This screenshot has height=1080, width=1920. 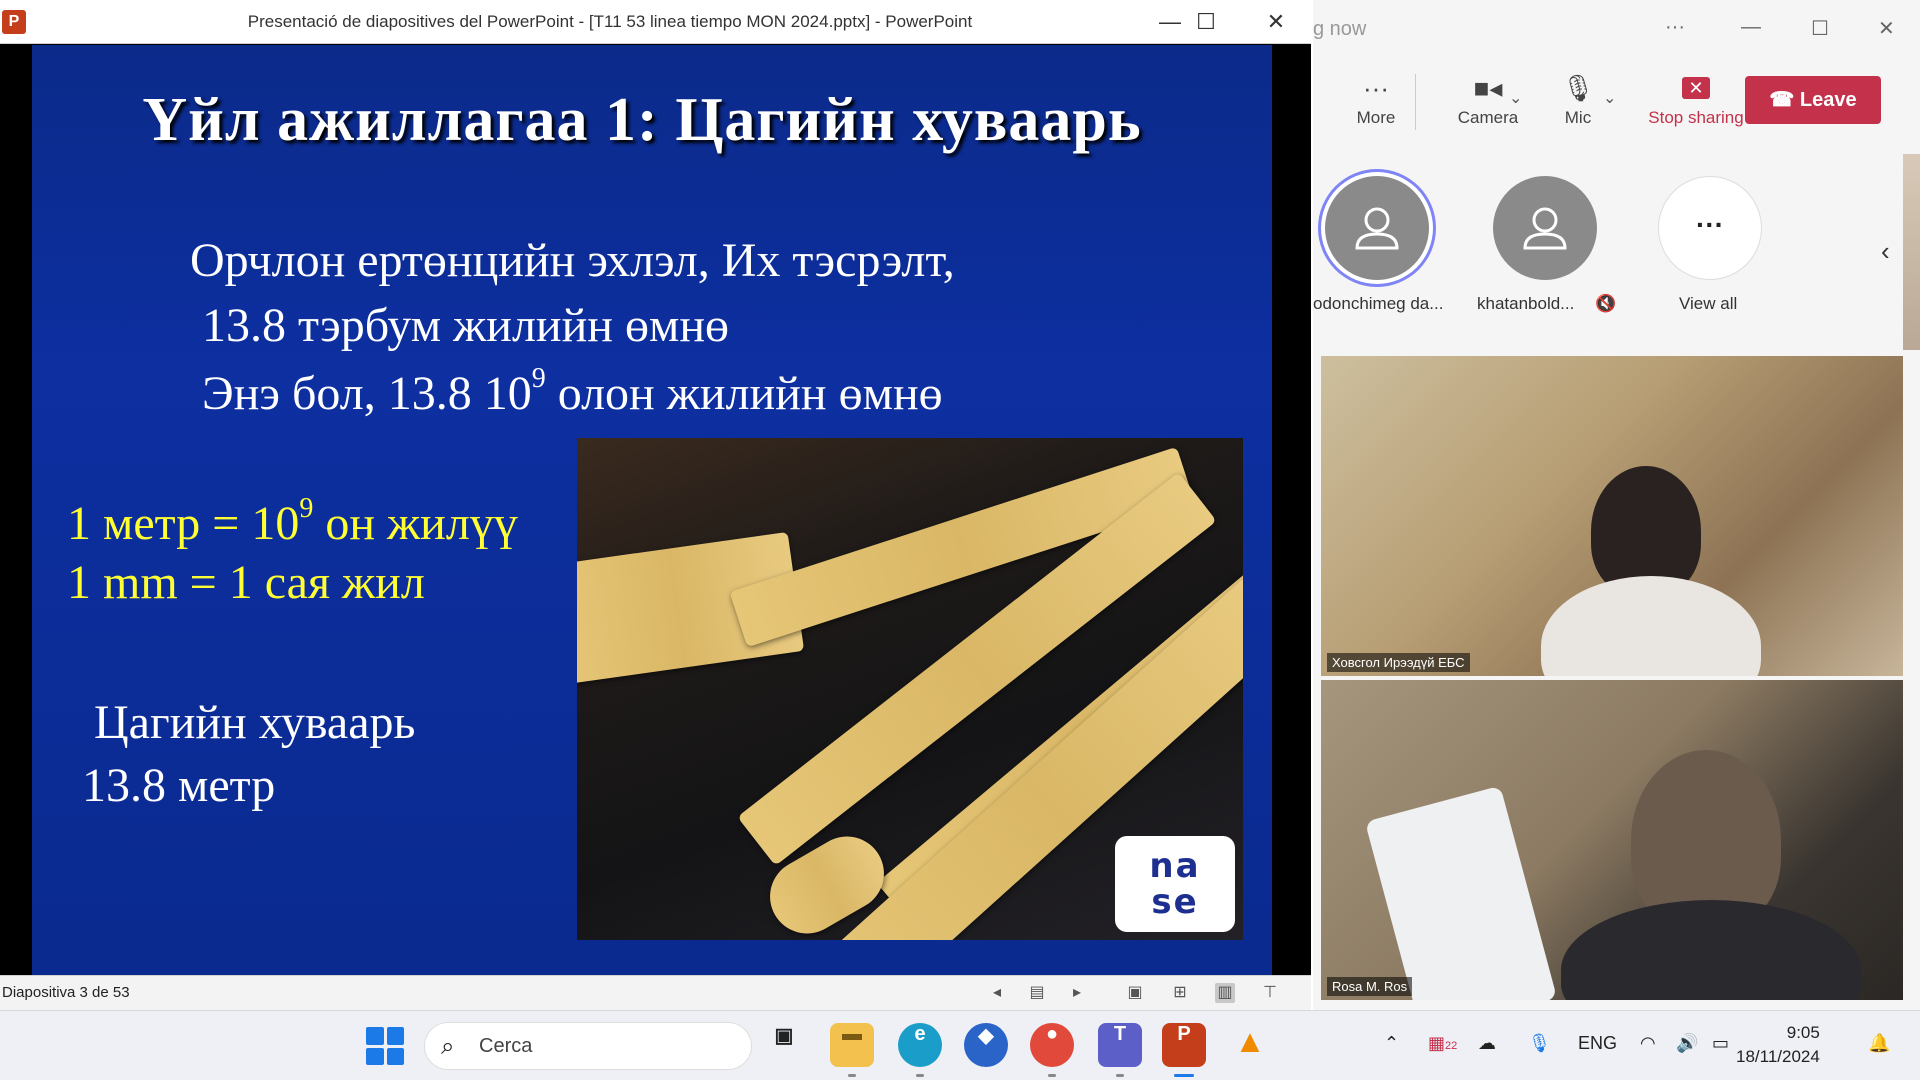 What do you see at coordinates (1391, 1043) in the screenshot?
I see `tray-chevron-icon: ⌃` at bounding box center [1391, 1043].